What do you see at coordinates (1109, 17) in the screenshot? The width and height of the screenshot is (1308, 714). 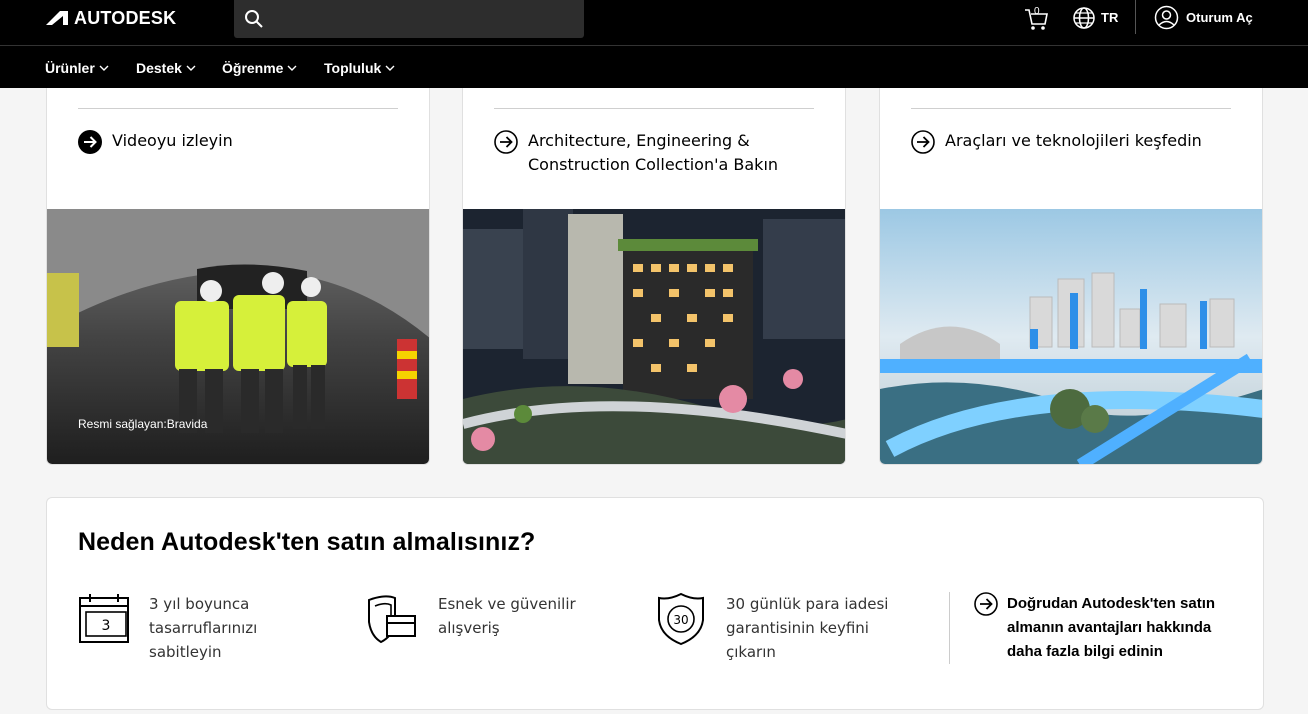 I see `language-selector: TR` at bounding box center [1109, 17].